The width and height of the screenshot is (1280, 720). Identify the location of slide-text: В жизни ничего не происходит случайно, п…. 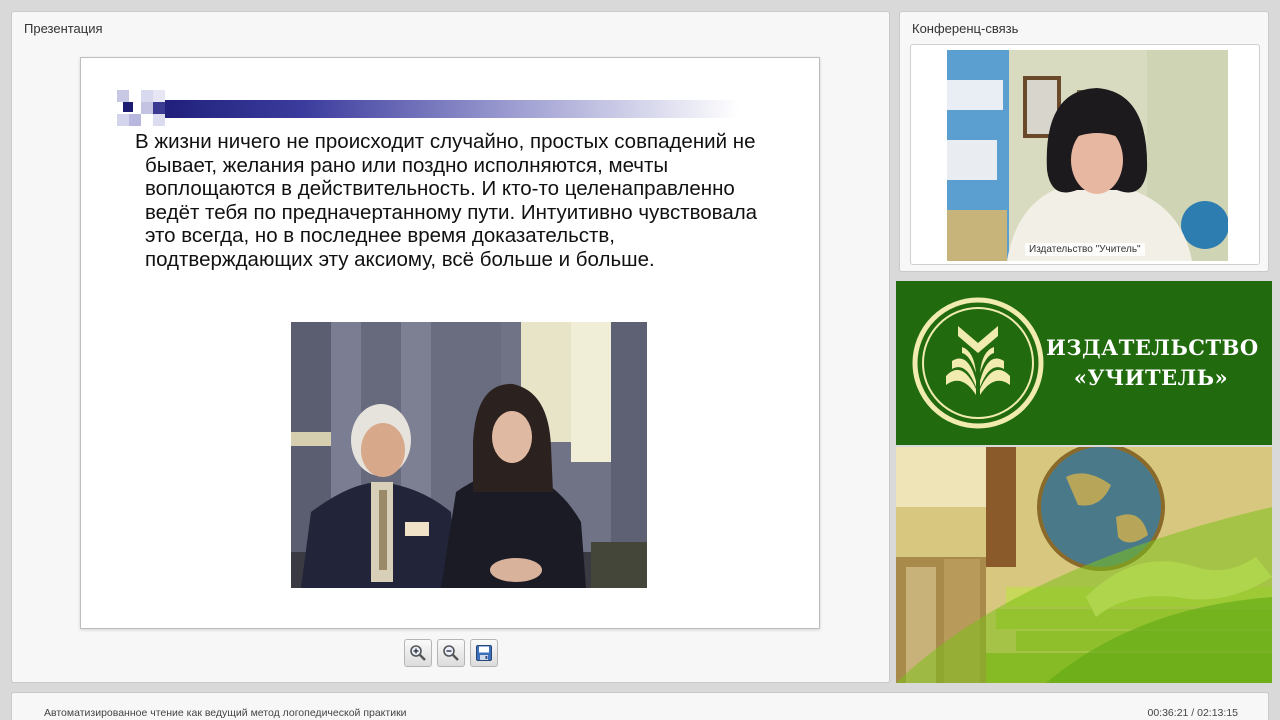
(446, 200).